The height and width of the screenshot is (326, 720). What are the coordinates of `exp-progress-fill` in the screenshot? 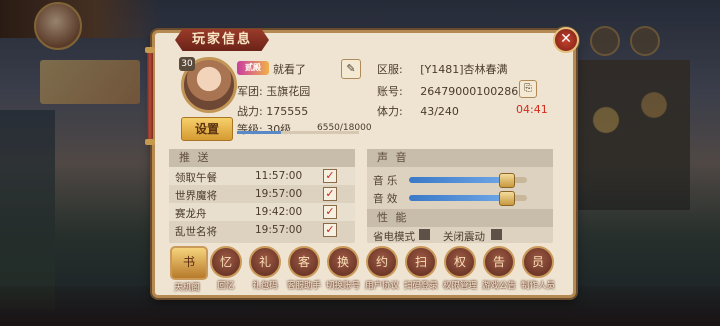 It's located at (259, 132).